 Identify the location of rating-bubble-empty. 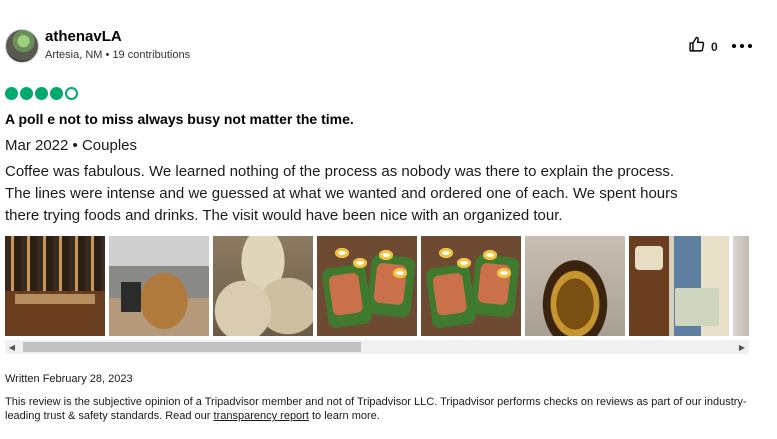
(71, 93).